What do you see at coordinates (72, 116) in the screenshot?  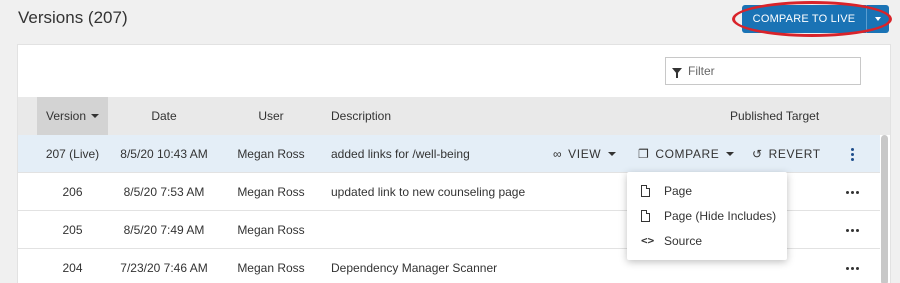 I see `column-header-version: Version` at bounding box center [72, 116].